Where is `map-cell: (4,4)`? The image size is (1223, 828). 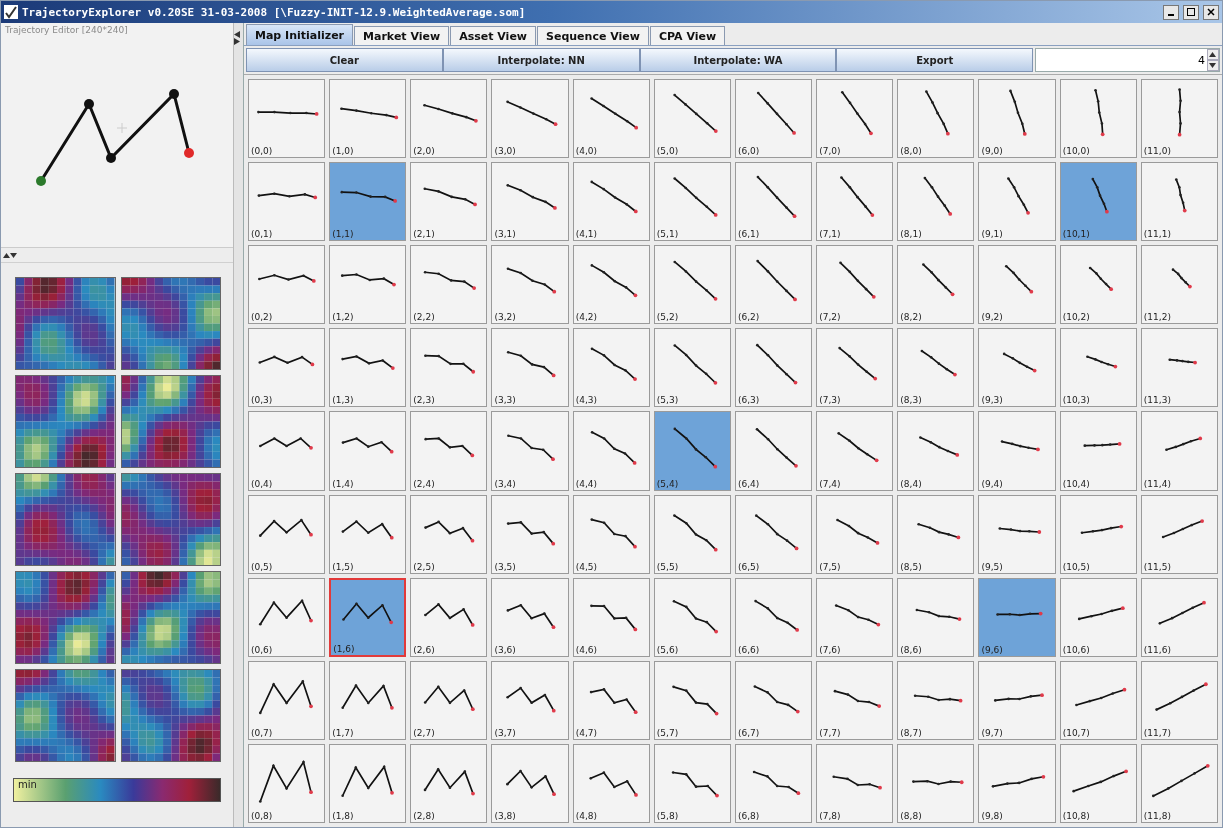
map-cell: (4,4) is located at coordinates (611, 451).